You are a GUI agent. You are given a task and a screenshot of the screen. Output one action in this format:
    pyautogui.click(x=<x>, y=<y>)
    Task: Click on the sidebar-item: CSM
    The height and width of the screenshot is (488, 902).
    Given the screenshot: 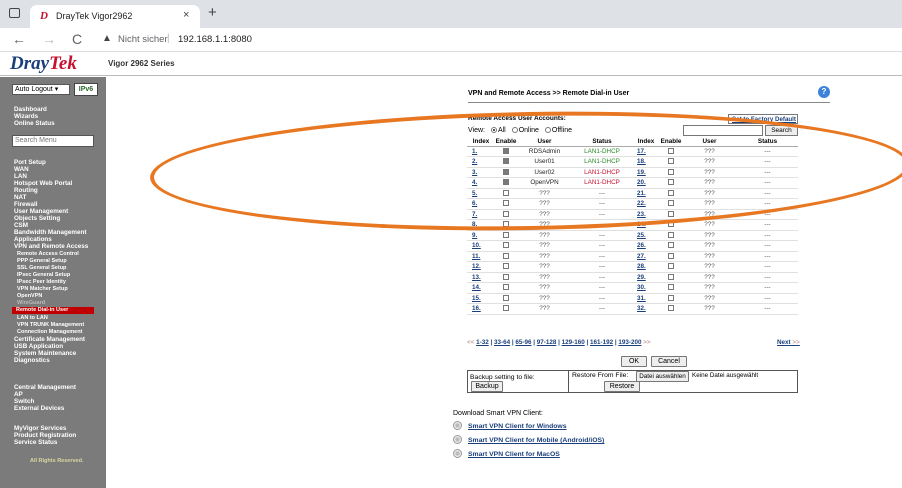 What is the action you would take?
    pyautogui.click(x=21, y=225)
    